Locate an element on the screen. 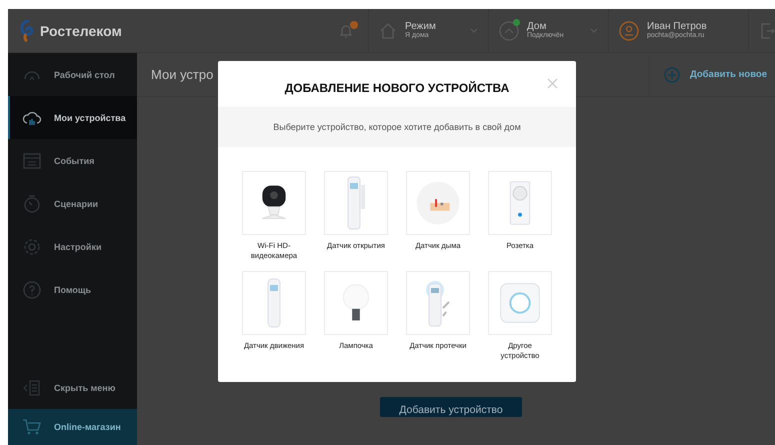  section-title: Режим is located at coordinates (421, 26).